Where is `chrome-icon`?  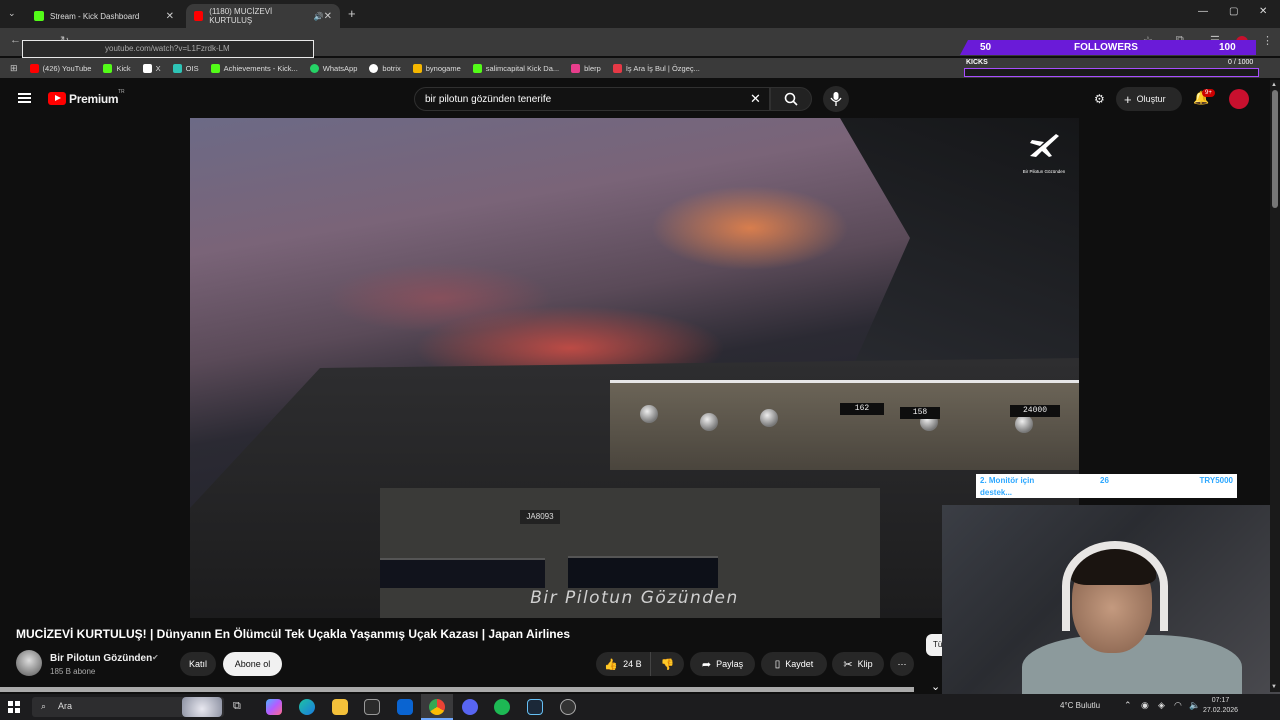 chrome-icon is located at coordinates (437, 707).